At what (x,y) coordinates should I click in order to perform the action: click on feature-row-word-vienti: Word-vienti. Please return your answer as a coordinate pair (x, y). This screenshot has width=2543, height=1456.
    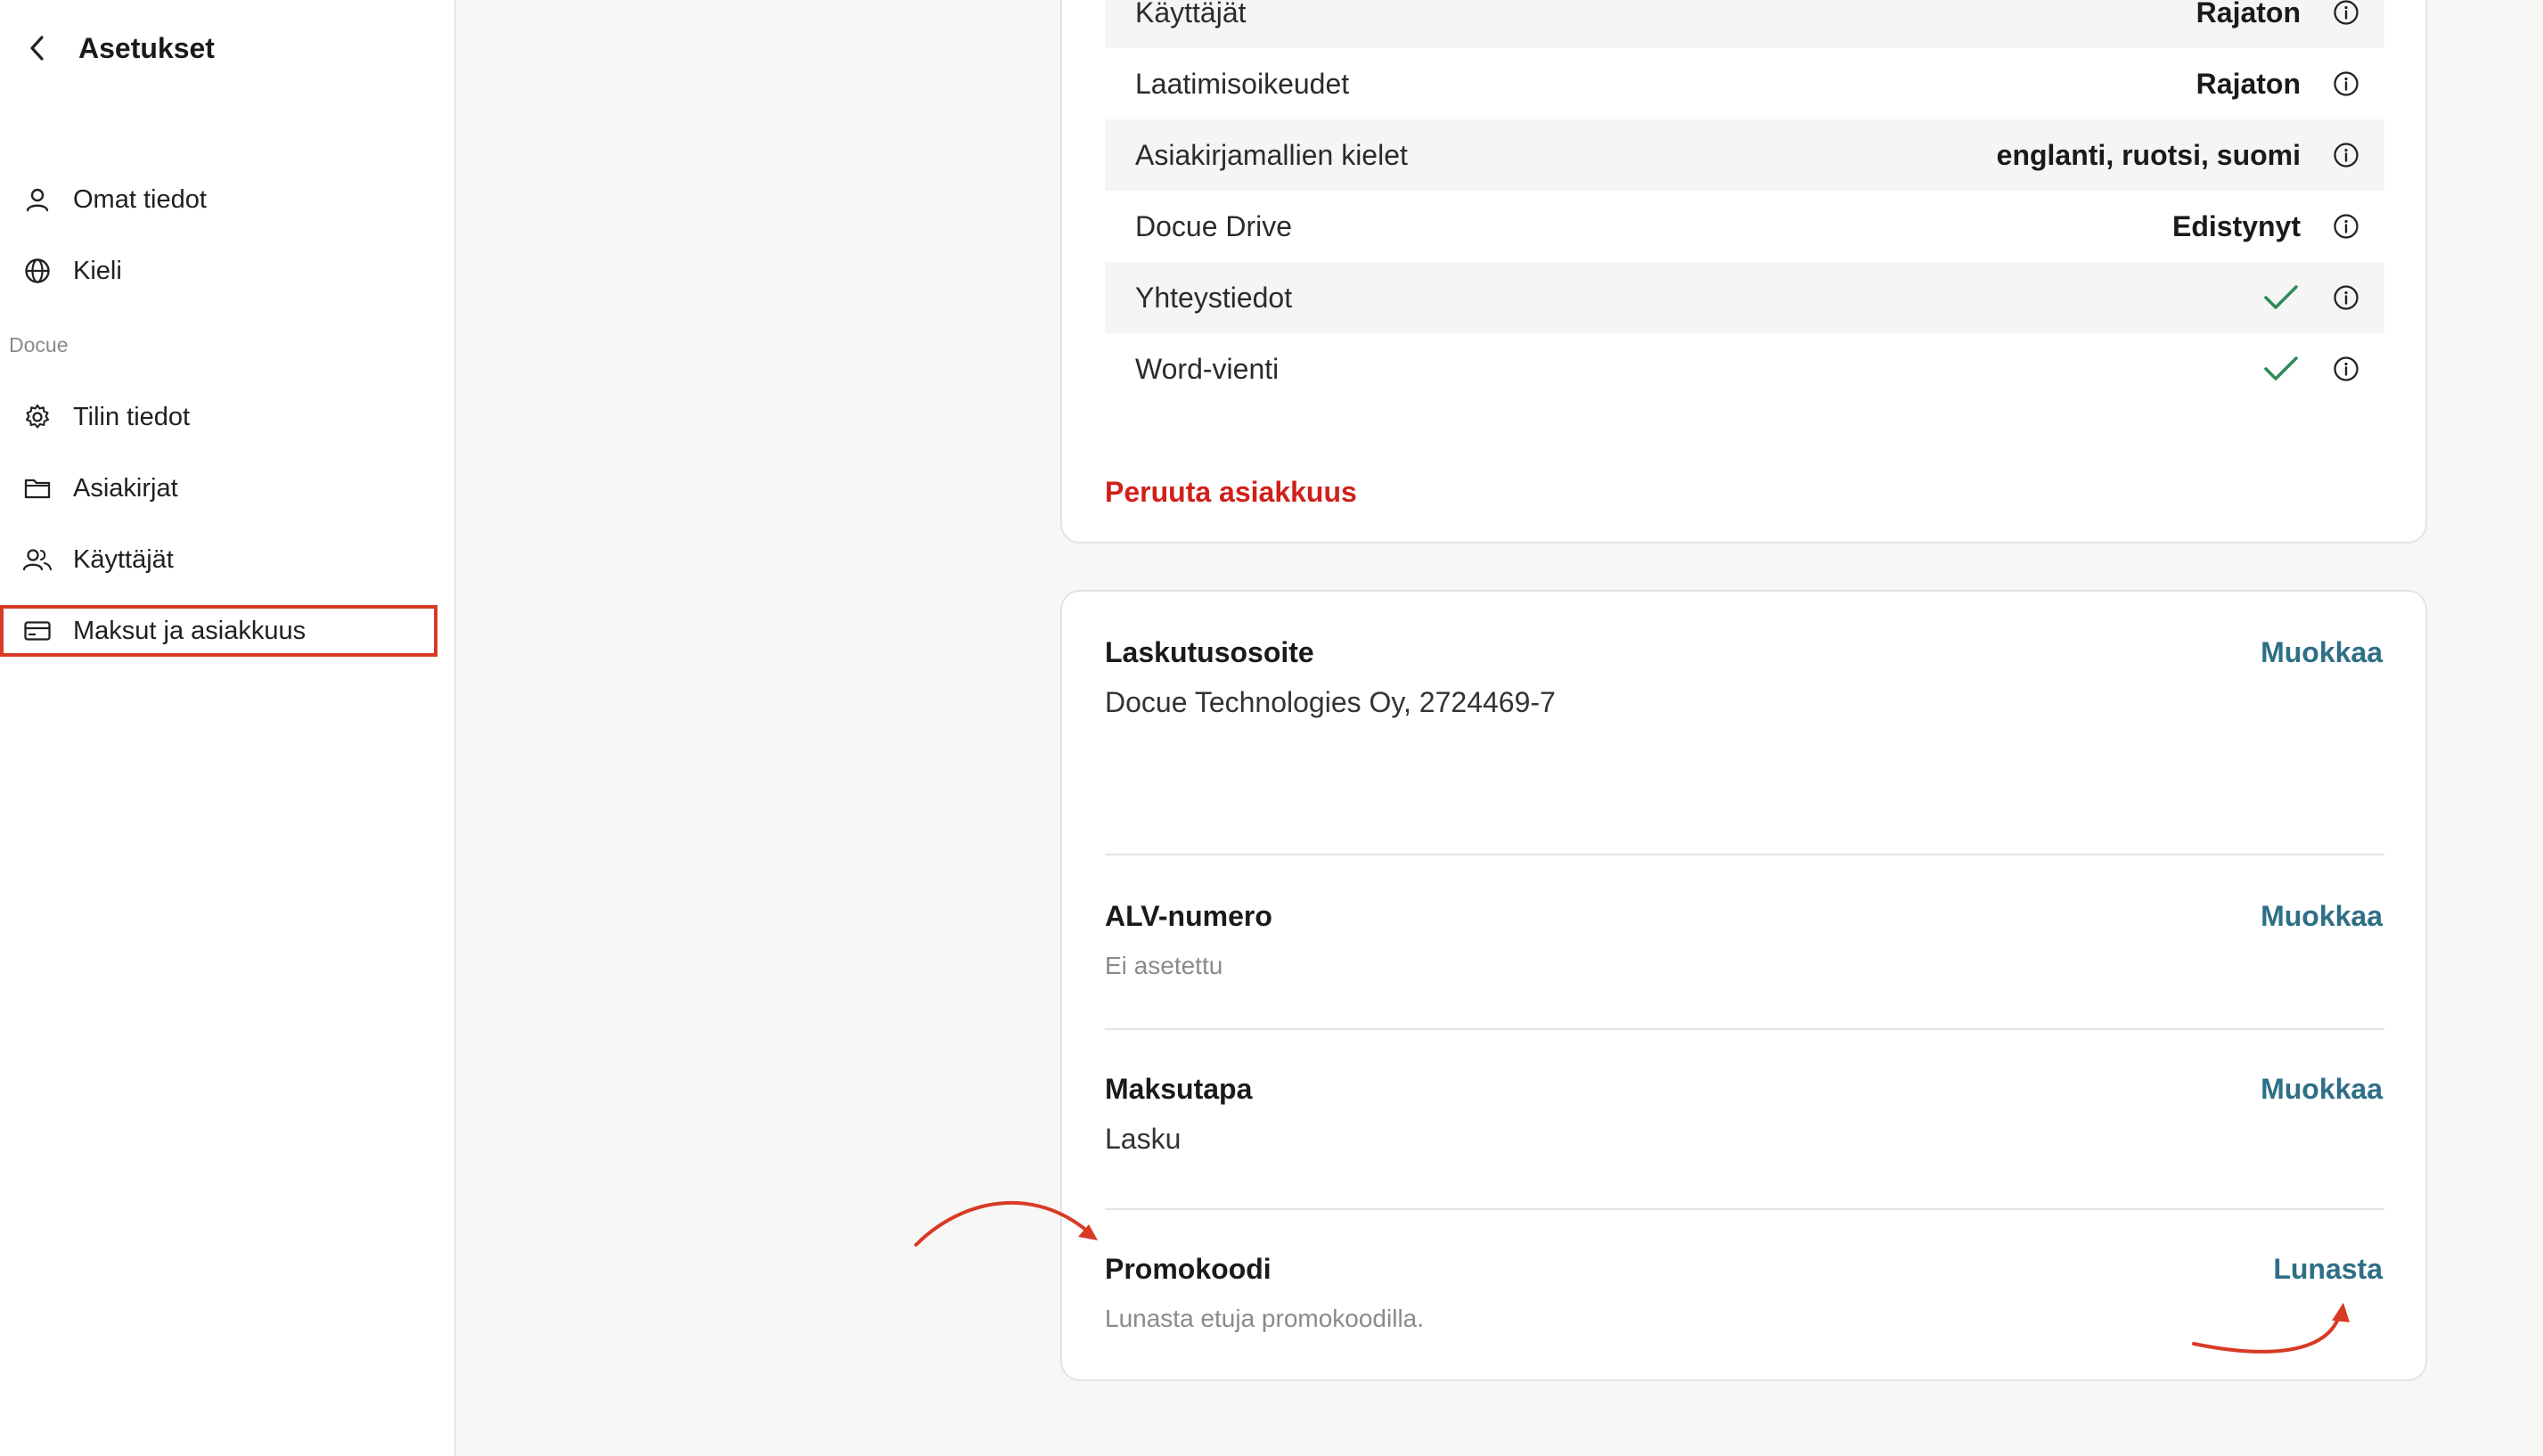
    Looking at the image, I should click on (1744, 369).